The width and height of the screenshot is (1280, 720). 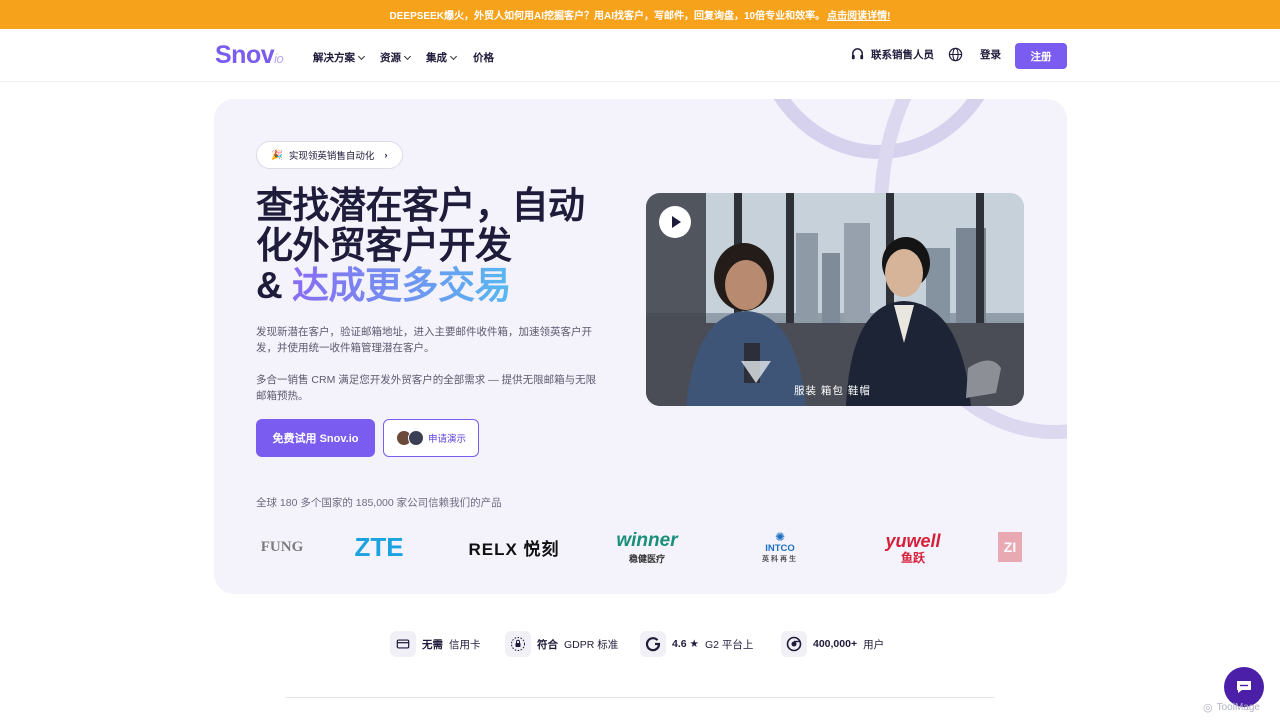 I want to click on video-subtitle: 服装 箱包 鞋帽, so click(x=832, y=391).